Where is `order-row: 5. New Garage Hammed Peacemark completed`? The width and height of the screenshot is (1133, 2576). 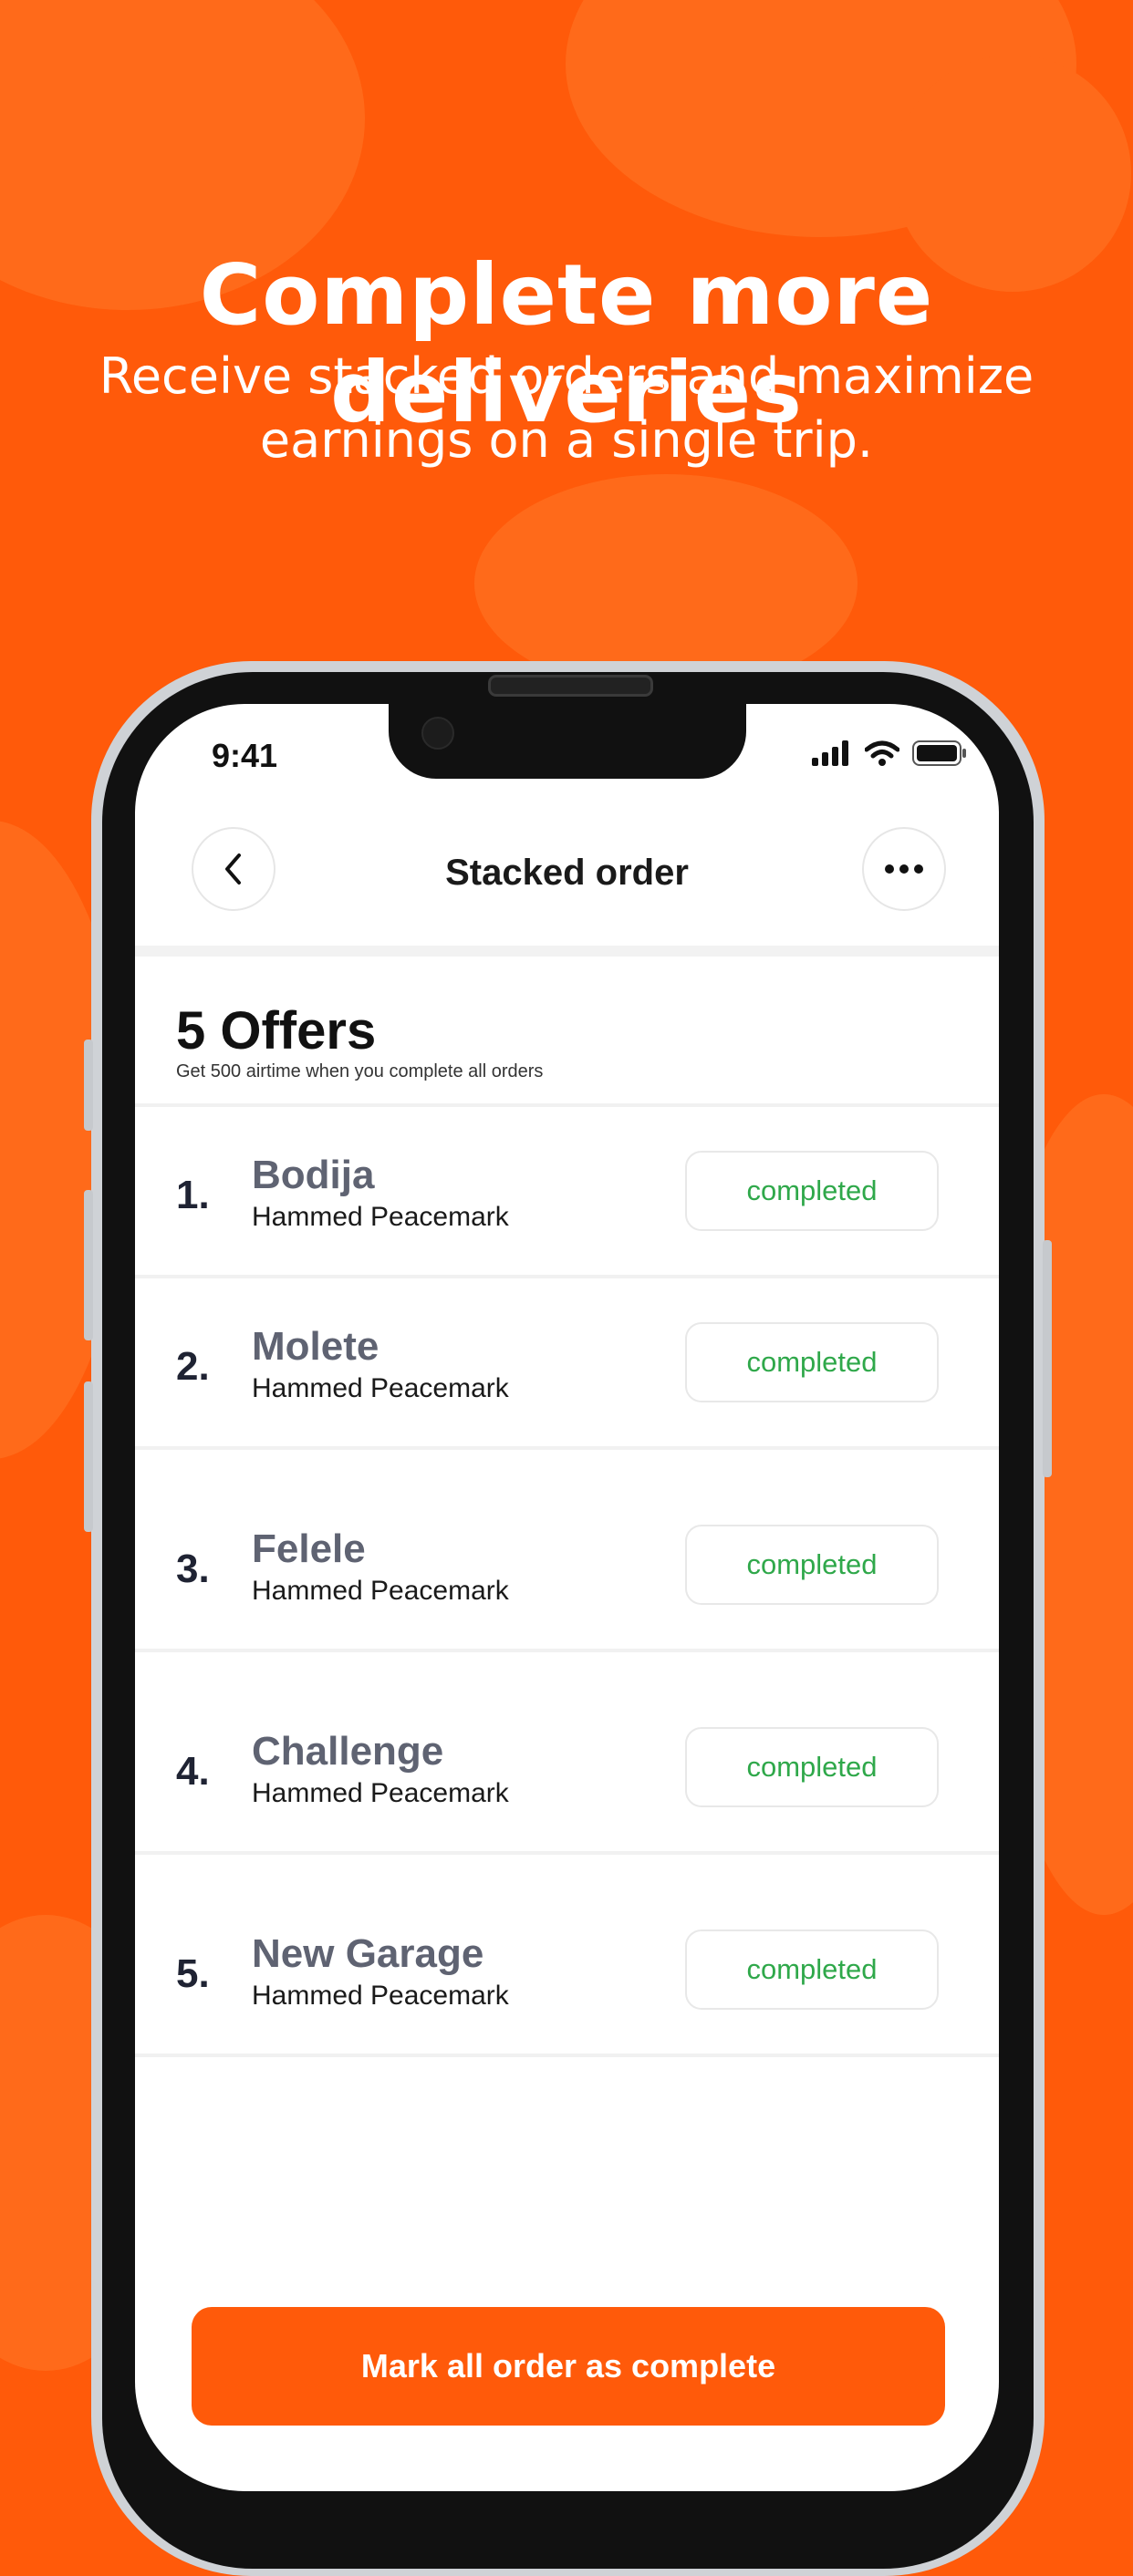
order-row: 5. New Garage Hammed Peacemark completed is located at coordinates (567, 1937).